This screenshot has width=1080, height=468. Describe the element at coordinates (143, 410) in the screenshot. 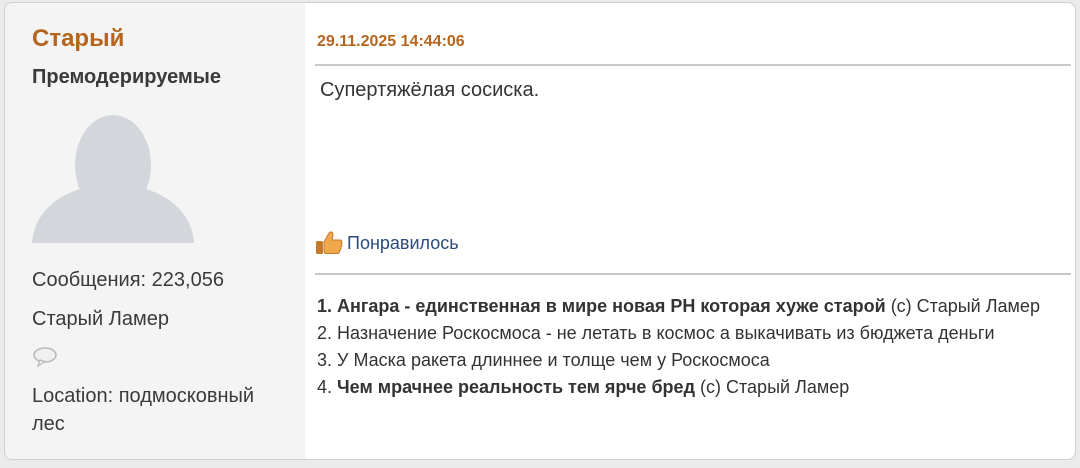

I see `user-location: Location: подмосковный лес` at that location.